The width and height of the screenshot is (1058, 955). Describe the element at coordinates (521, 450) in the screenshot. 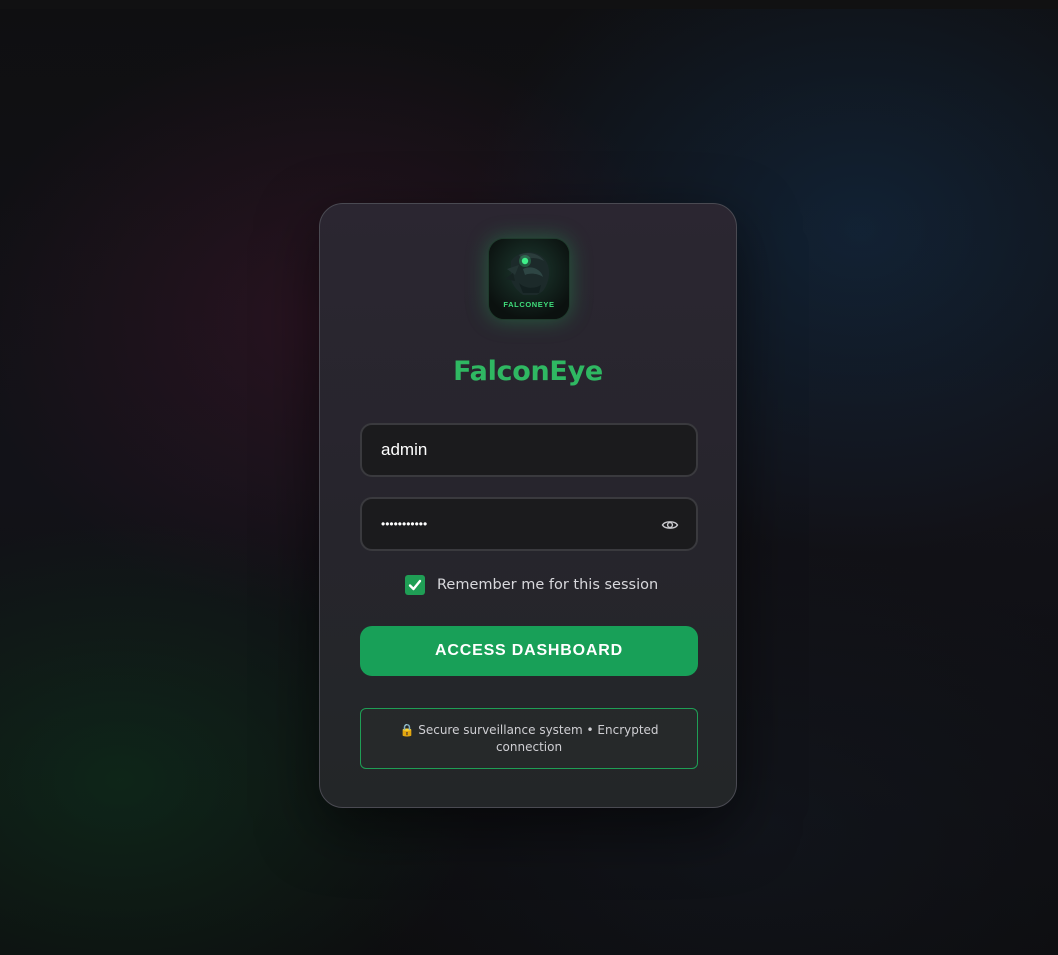

I see `username-input` at that location.